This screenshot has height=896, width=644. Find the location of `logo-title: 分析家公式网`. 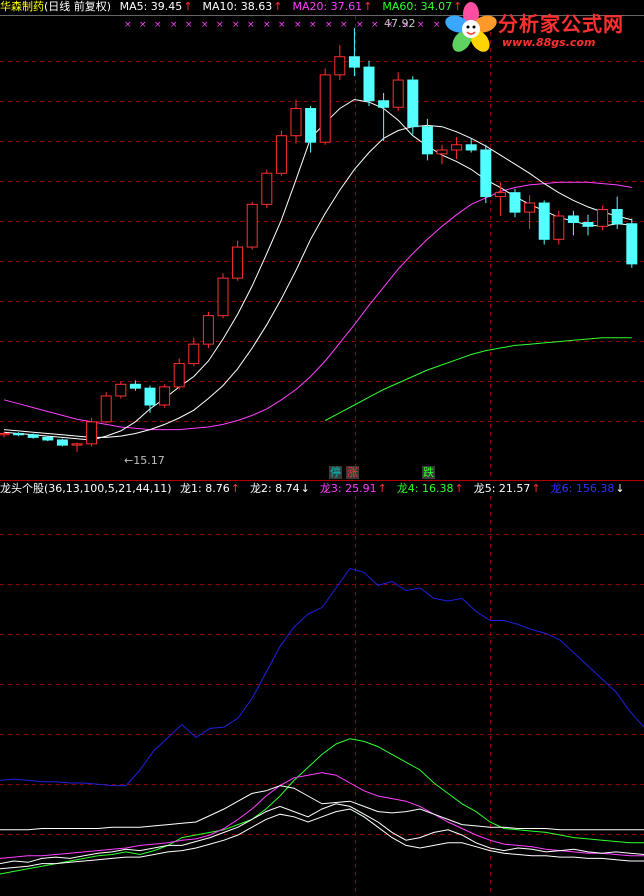

logo-title: 分析家公式网 is located at coordinates (561, 24).